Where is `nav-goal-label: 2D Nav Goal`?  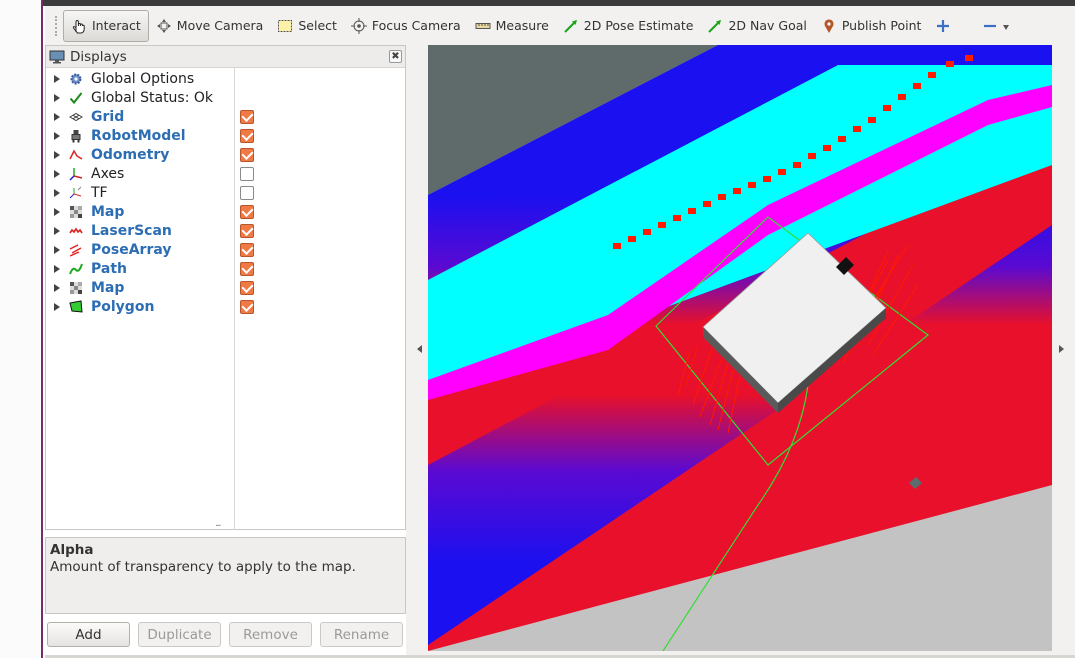 nav-goal-label: 2D Nav Goal is located at coordinates (767, 25).